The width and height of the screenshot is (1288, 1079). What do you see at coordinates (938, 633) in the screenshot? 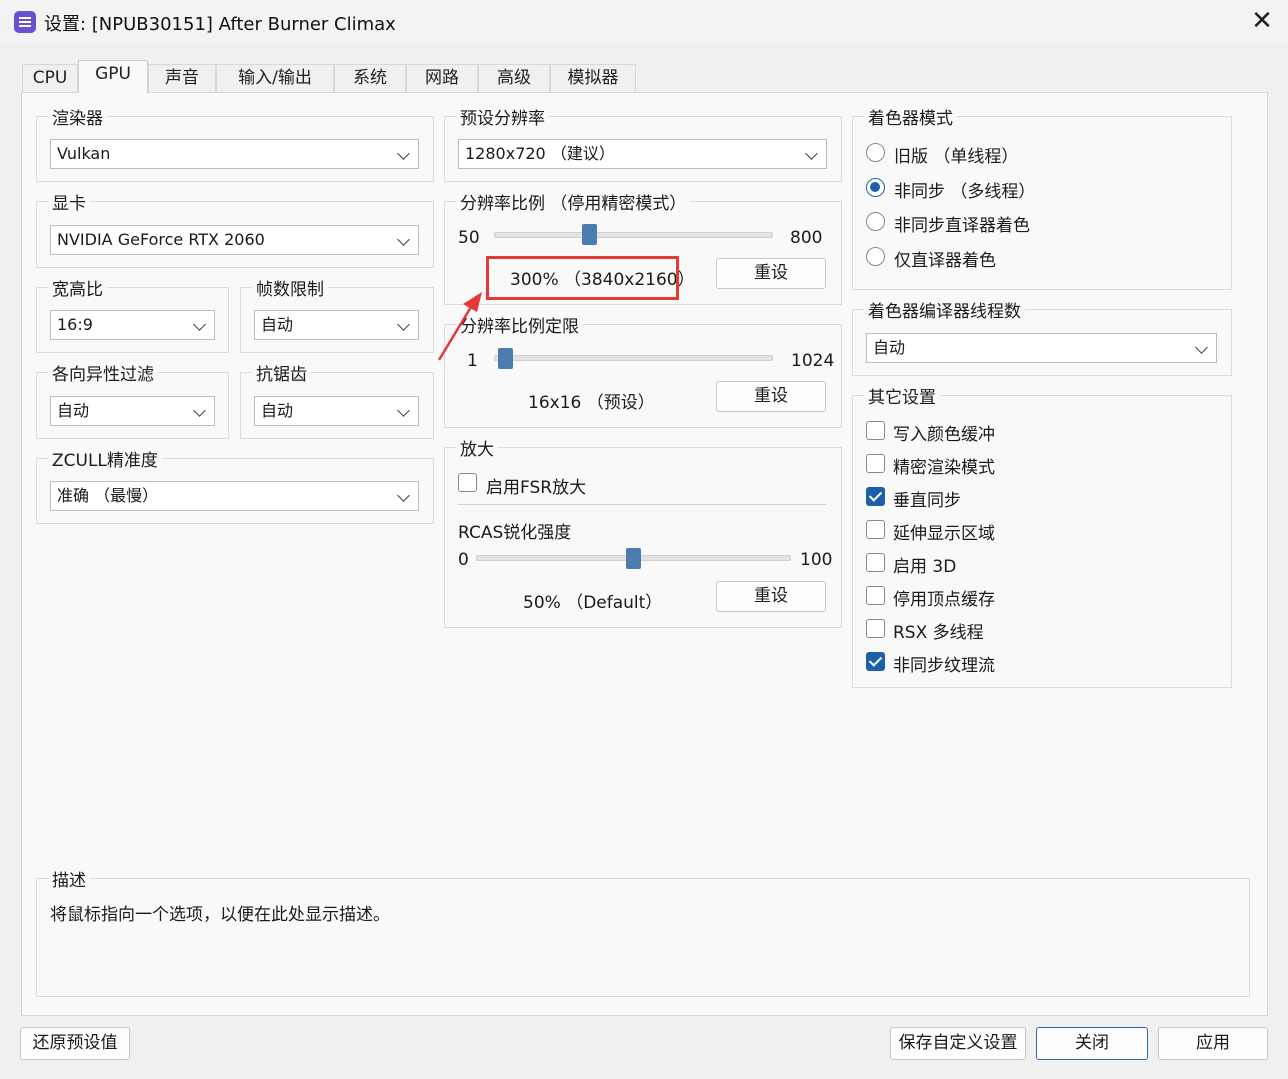
I see `other-setting-label: RSX 多线程` at bounding box center [938, 633].